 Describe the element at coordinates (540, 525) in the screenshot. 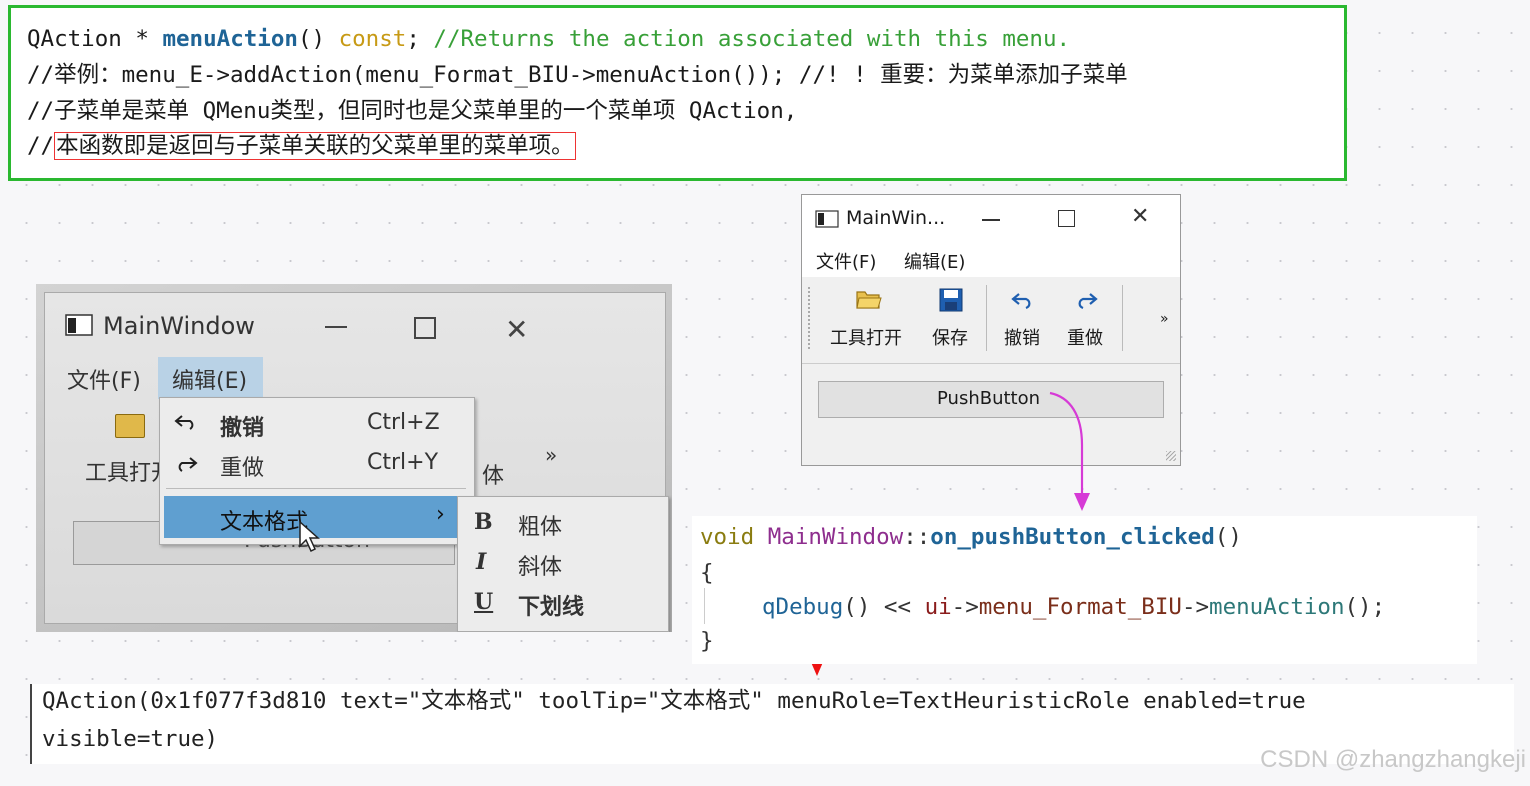

I see `submenu-item-bold: 粗体` at that location.